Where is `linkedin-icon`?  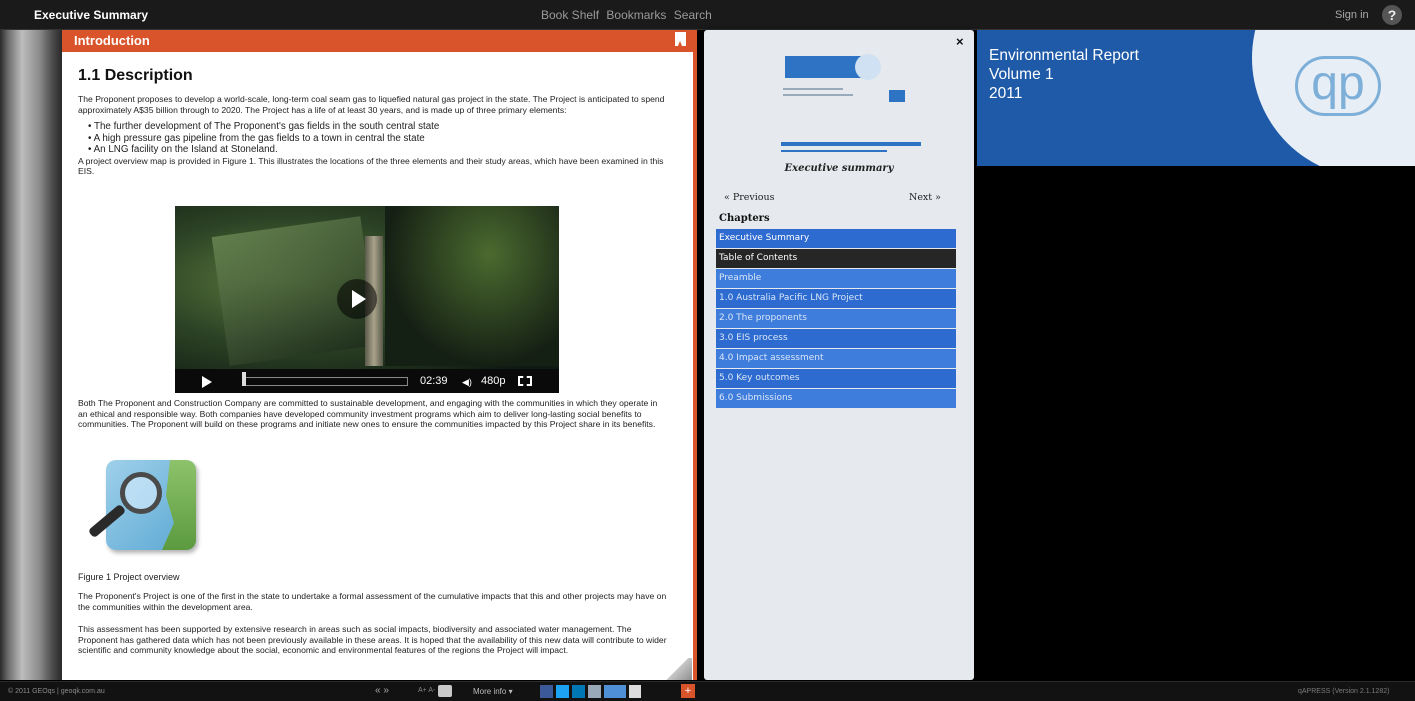 linkedin-icon is located at coordinates (578, 691).